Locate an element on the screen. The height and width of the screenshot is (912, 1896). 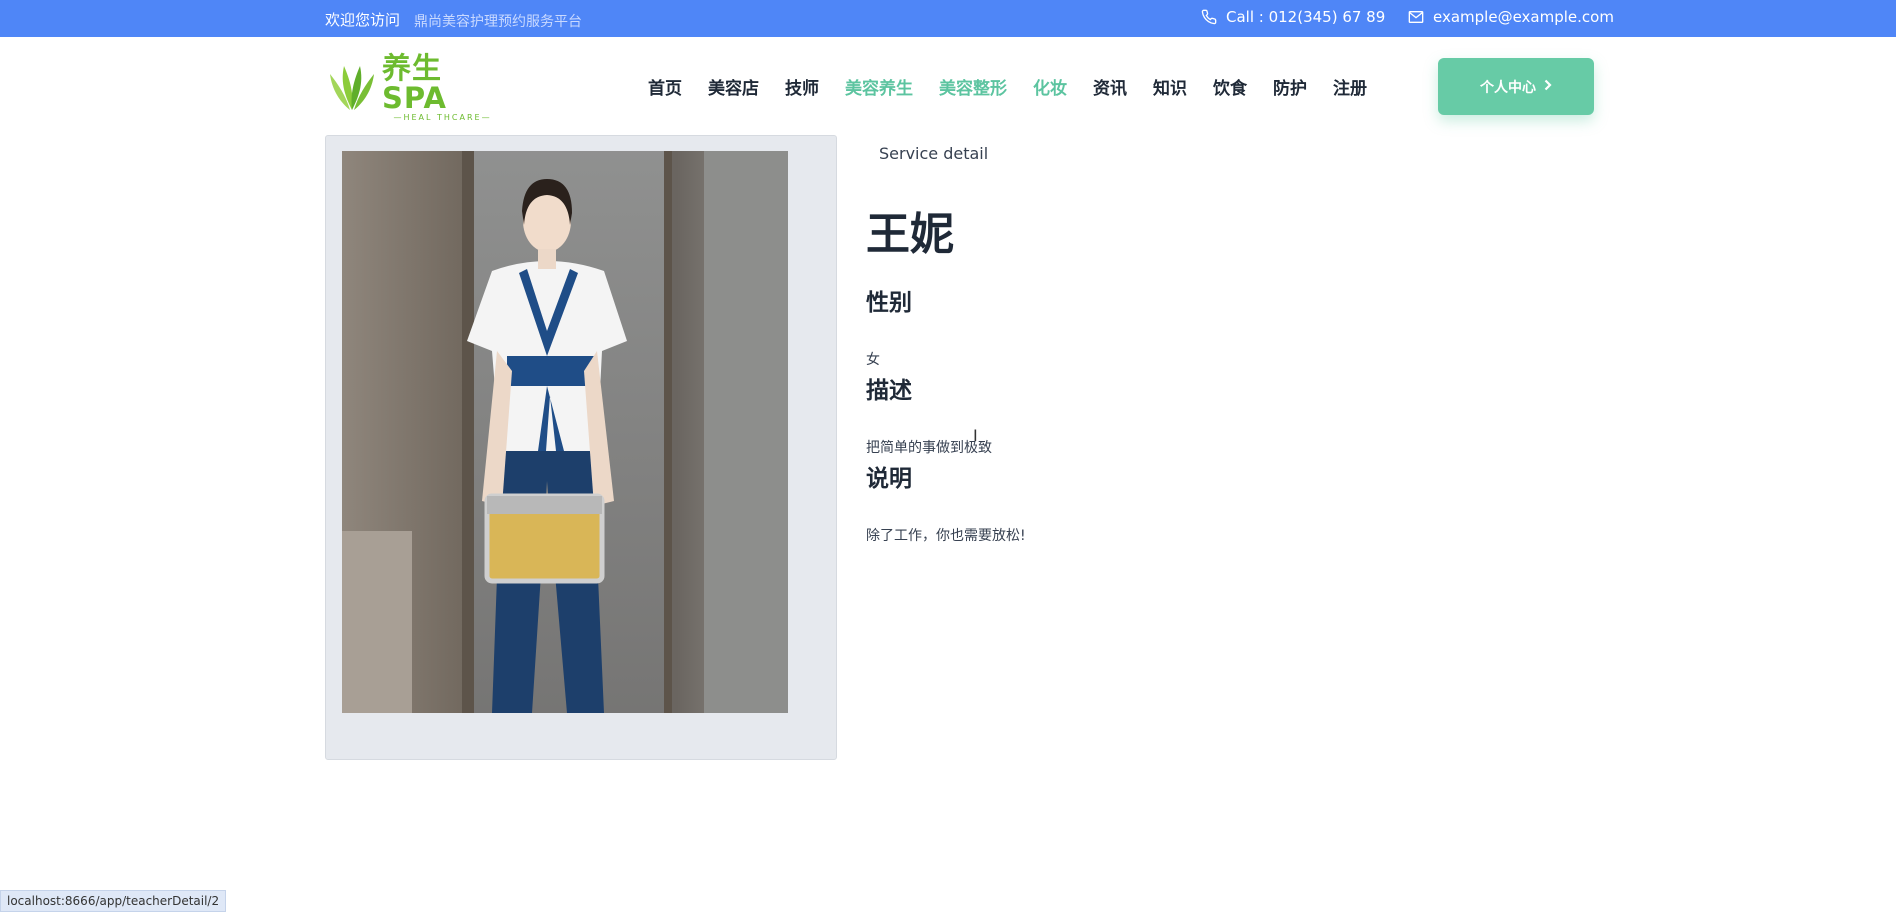
nav-knowledge: 知识 is located at coordinates (1170, 86).